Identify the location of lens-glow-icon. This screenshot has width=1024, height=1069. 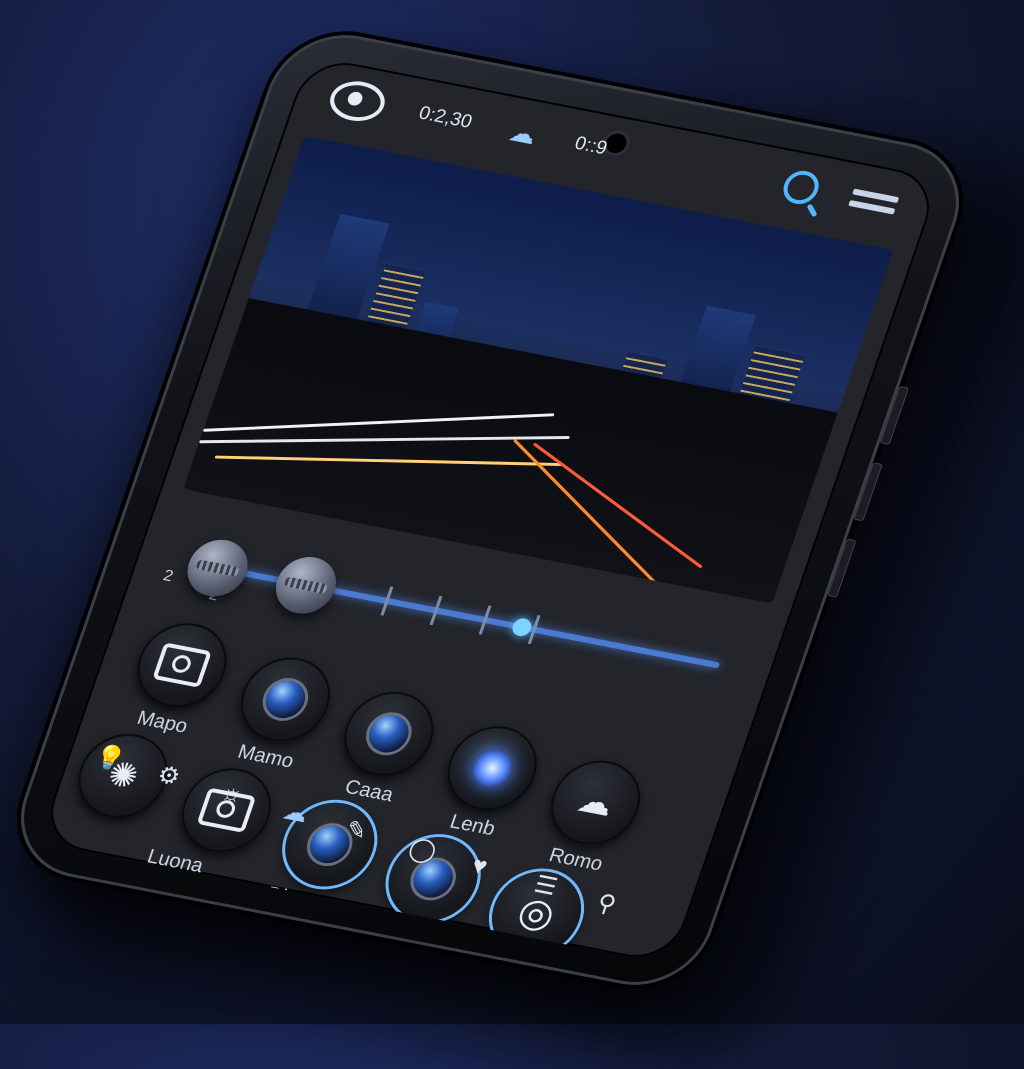
(492, 768).